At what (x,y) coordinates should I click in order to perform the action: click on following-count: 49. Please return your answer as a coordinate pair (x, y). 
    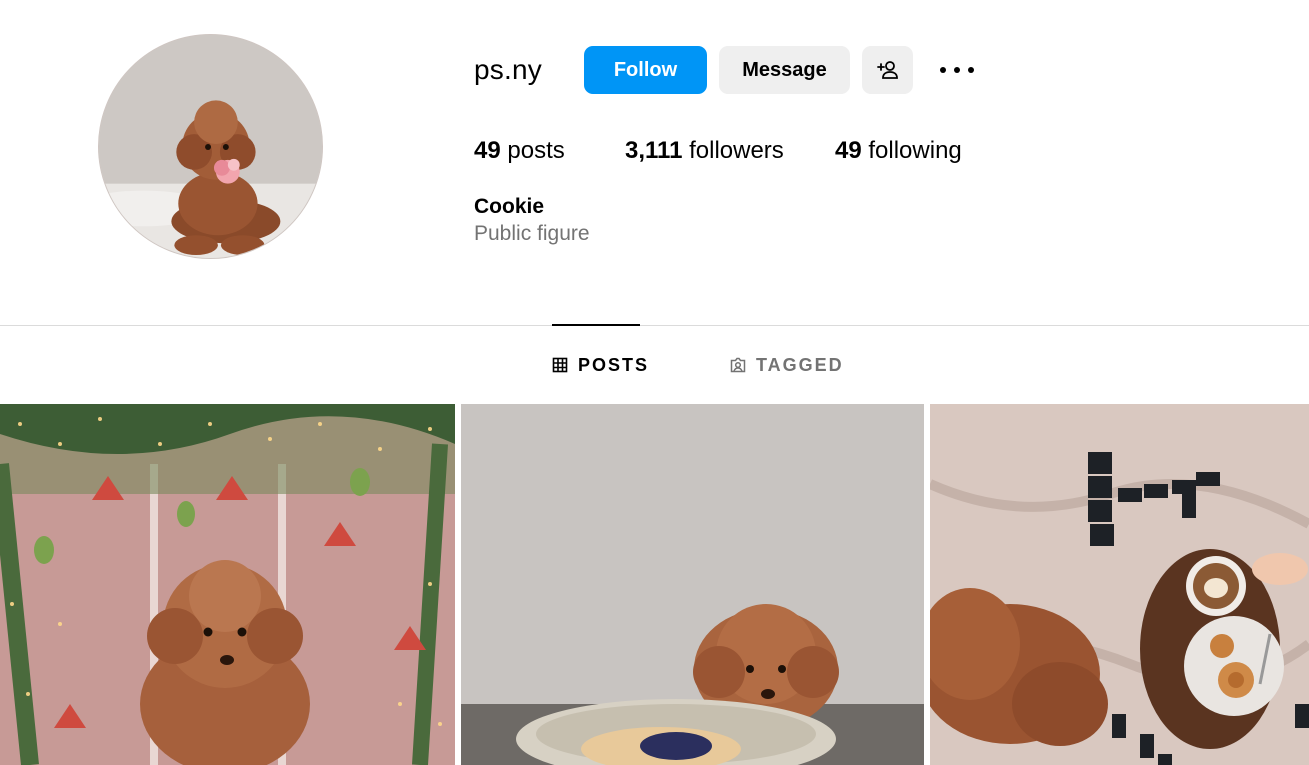
    Looking at the image, I should click on (848, 150).